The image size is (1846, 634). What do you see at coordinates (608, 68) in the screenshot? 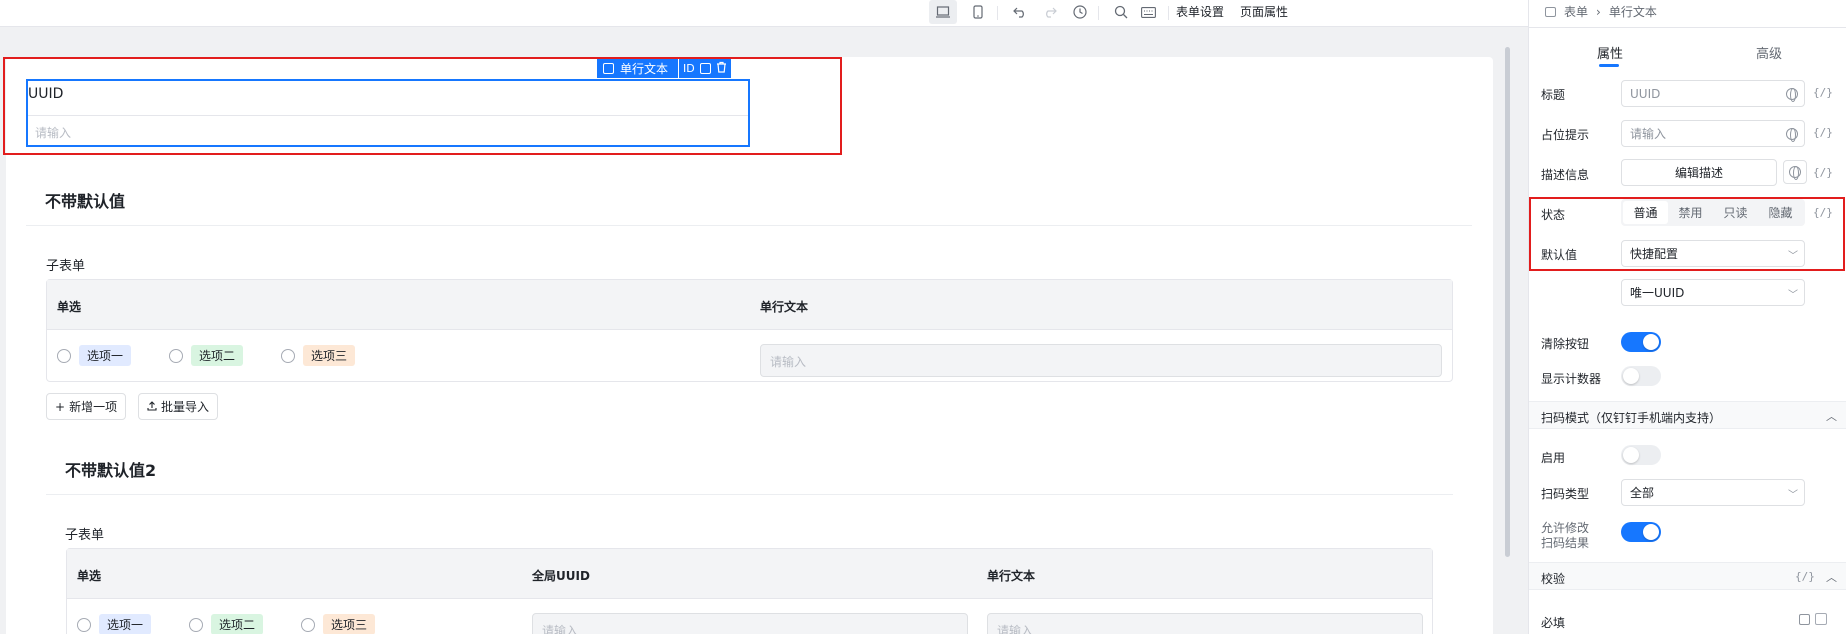
I see `text-field-icon` at bounding box center [608, 68].